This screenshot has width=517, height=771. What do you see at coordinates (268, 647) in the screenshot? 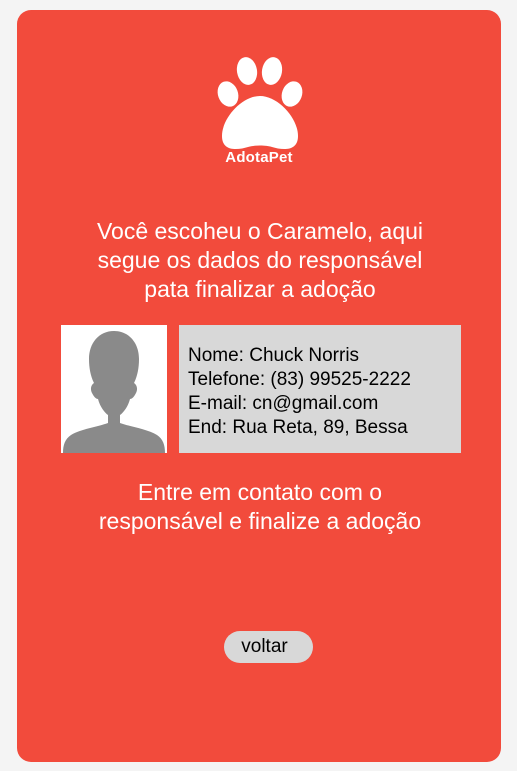
I see `back-button: voltar` at bounding box center [268, 647].